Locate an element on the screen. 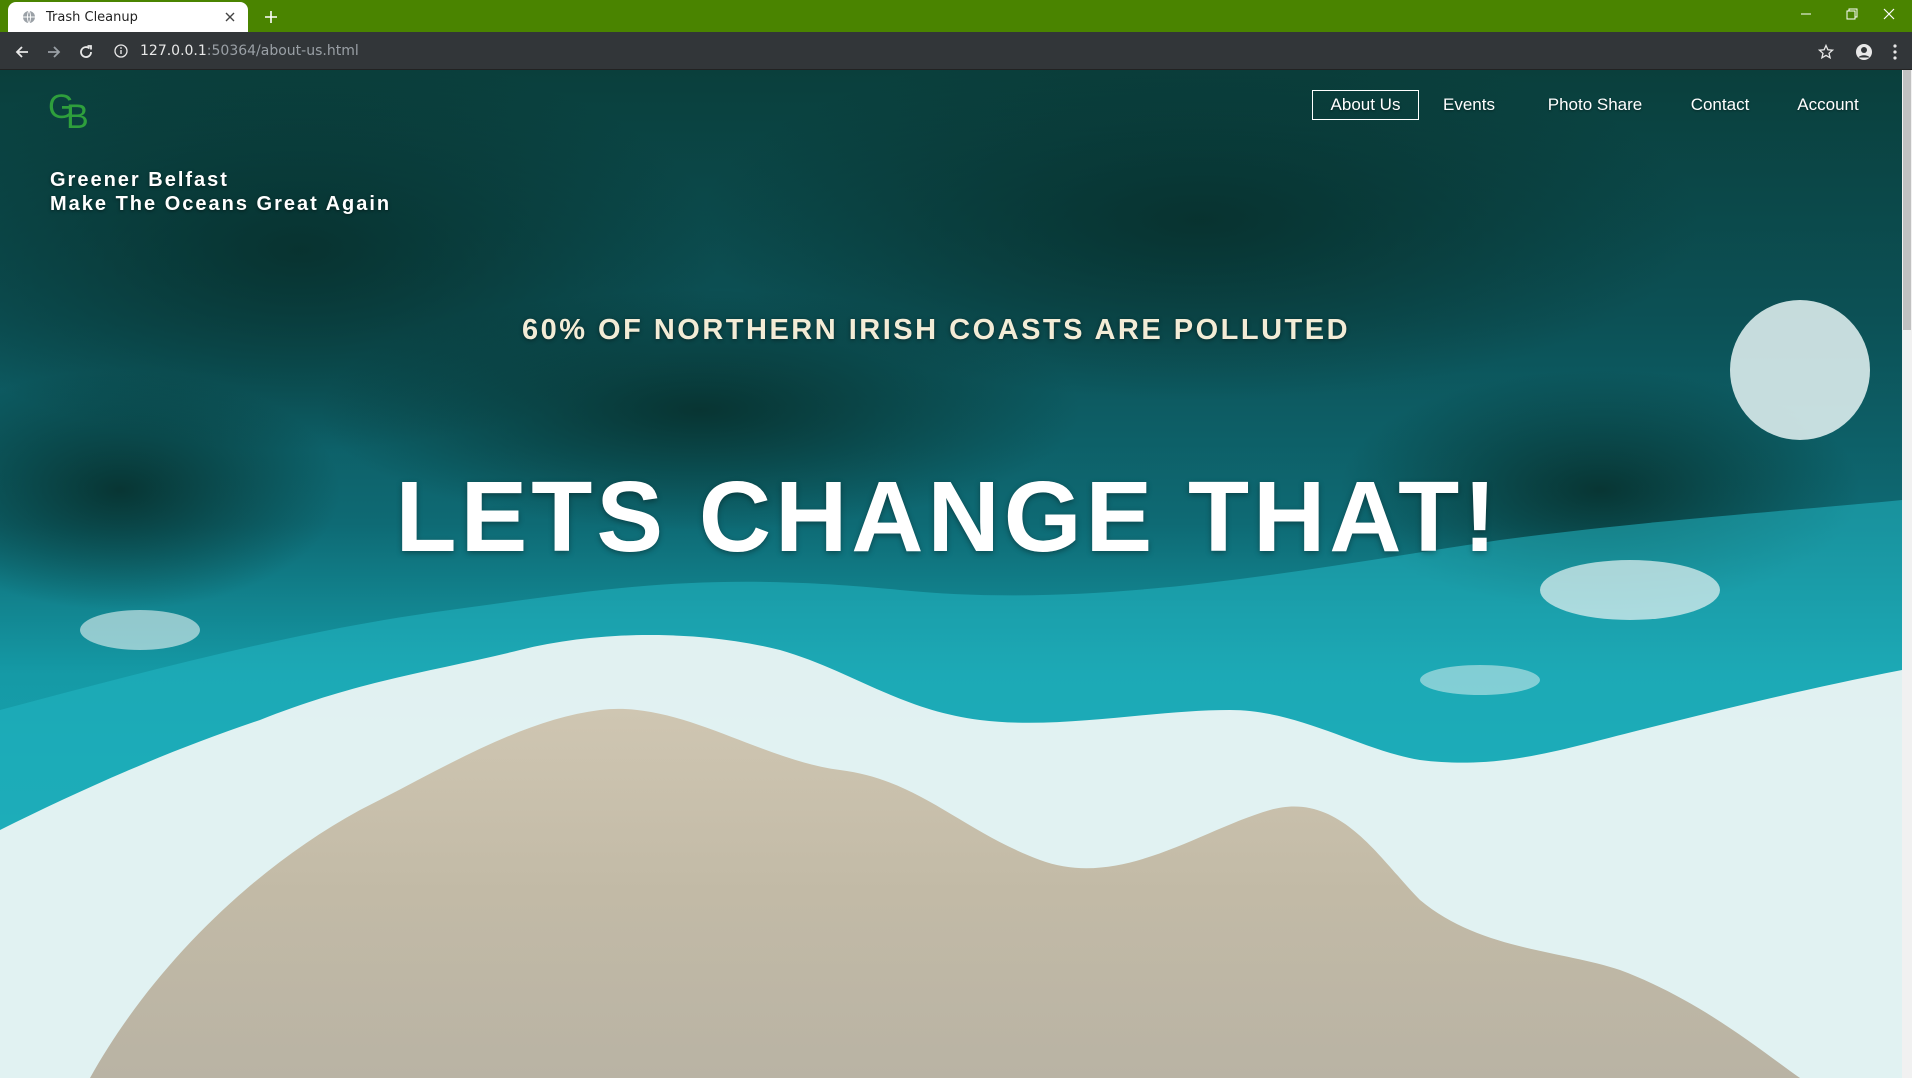  nav-events: Events is located at coordinates (1469, 105).